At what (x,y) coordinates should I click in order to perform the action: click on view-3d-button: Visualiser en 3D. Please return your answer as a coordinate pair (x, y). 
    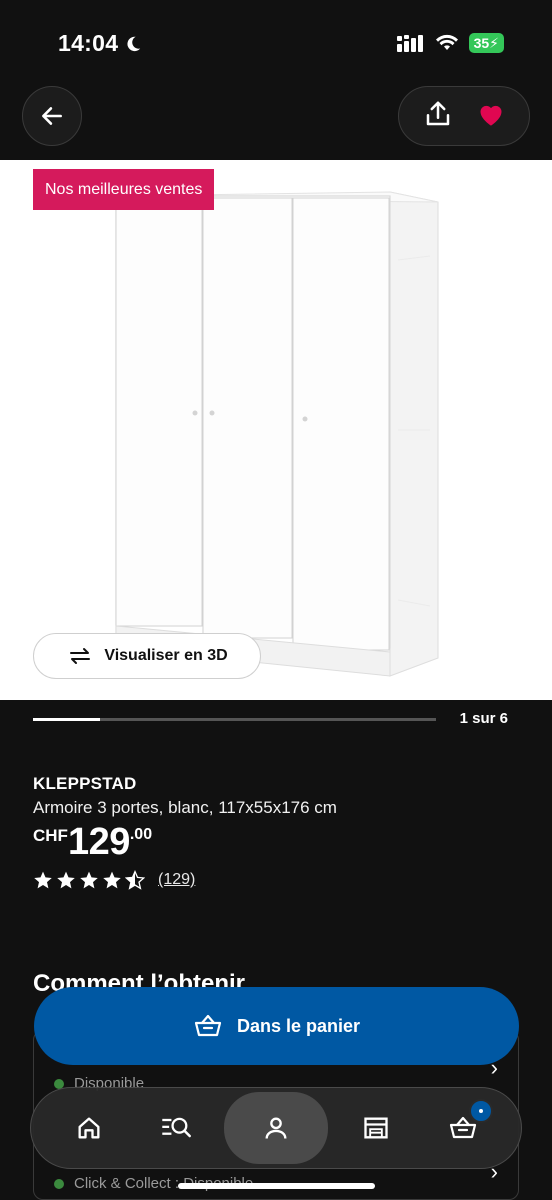
    Looking at the image, I should click on (147, 656).